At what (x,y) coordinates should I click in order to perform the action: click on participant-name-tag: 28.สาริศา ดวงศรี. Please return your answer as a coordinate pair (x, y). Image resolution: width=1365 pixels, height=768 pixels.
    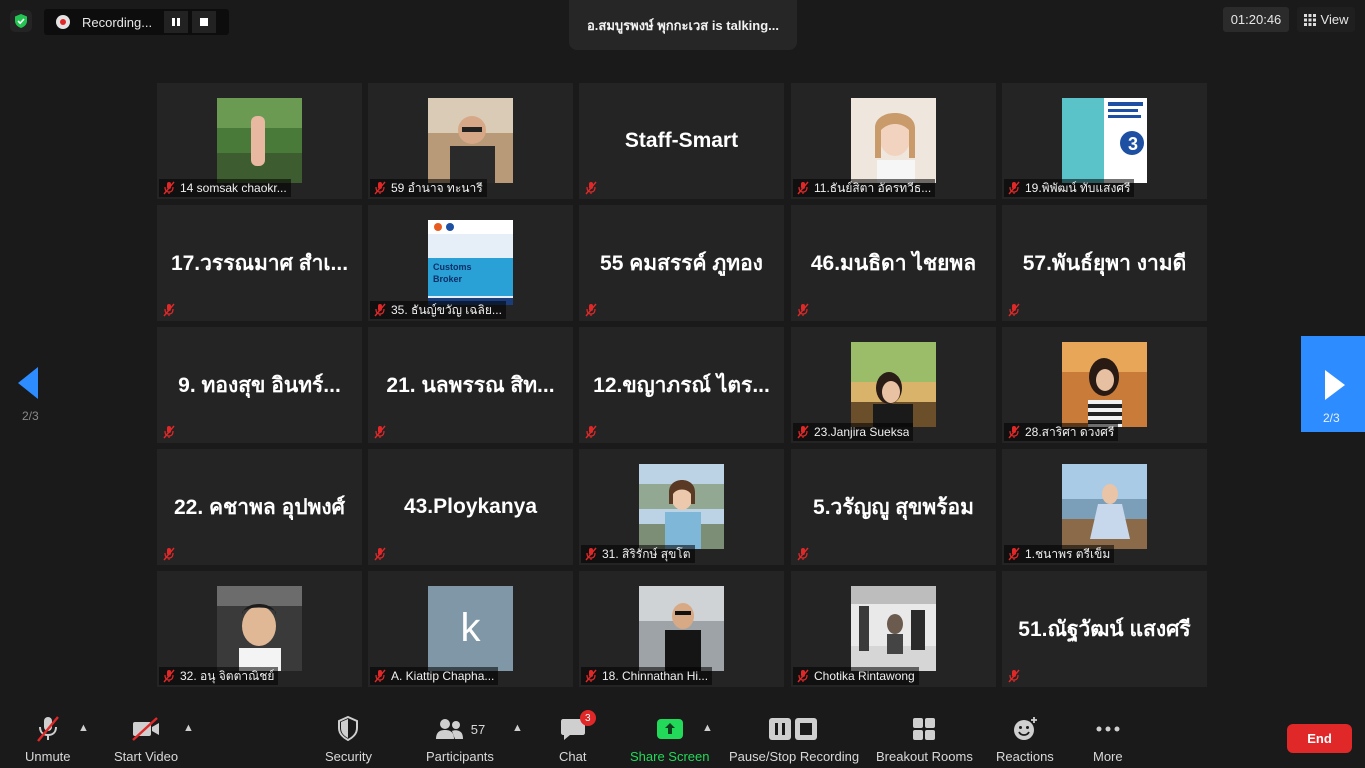
    Looking at the image, I should click on (1061, 432).